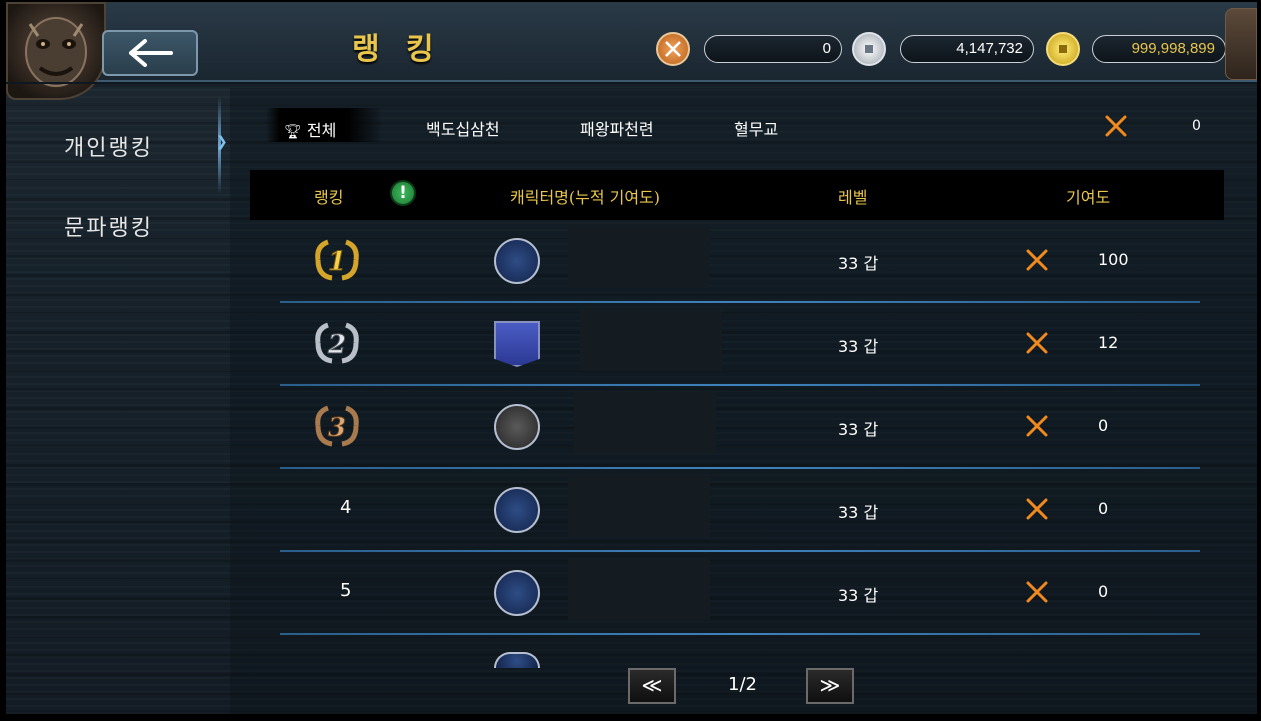 Image resolution: width=1261 pixels, height=721 pixels. Describe the element at coordinates (742, 684) in the screenshot. I see `page-indicator: 1/2` at that location.